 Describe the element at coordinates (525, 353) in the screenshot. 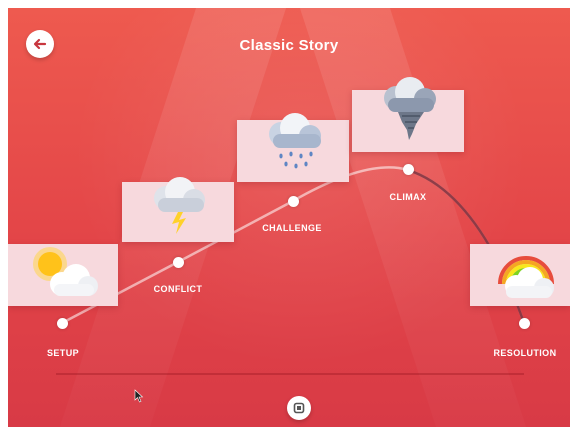

I see `stage-label-resolution: RESOLUTION` at that location.